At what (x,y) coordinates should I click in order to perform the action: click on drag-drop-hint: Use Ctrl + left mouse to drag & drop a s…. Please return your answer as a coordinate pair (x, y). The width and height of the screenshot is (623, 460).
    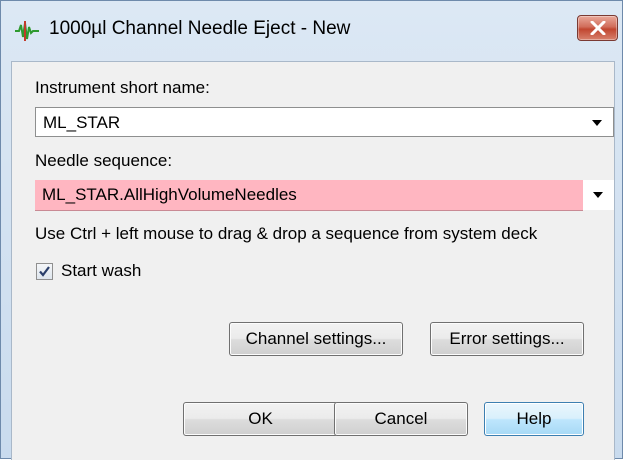
    Looking at the image, I should click on (286, 233).